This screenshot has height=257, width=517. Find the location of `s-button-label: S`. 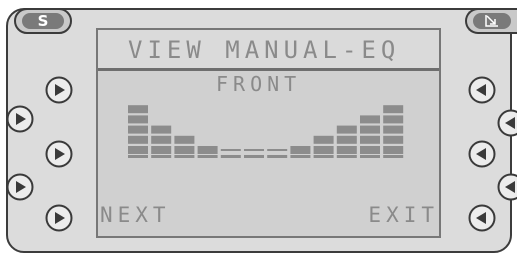

s-button-label: S is located at coordinates (43, 21).